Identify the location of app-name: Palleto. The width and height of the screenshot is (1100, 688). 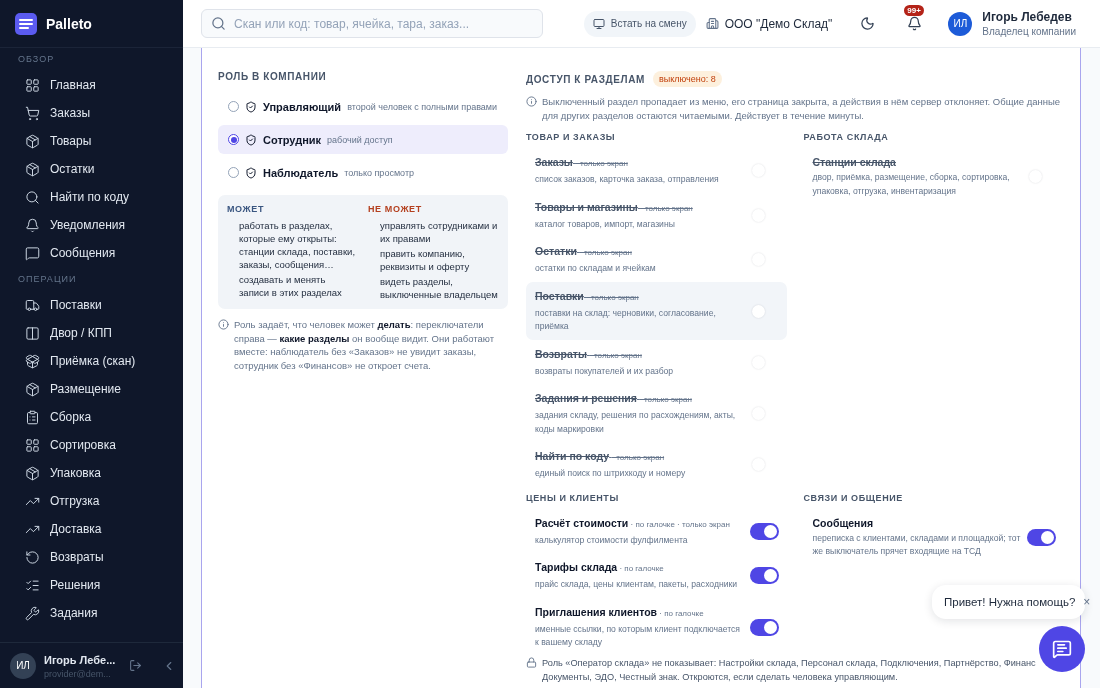
(69, 23).